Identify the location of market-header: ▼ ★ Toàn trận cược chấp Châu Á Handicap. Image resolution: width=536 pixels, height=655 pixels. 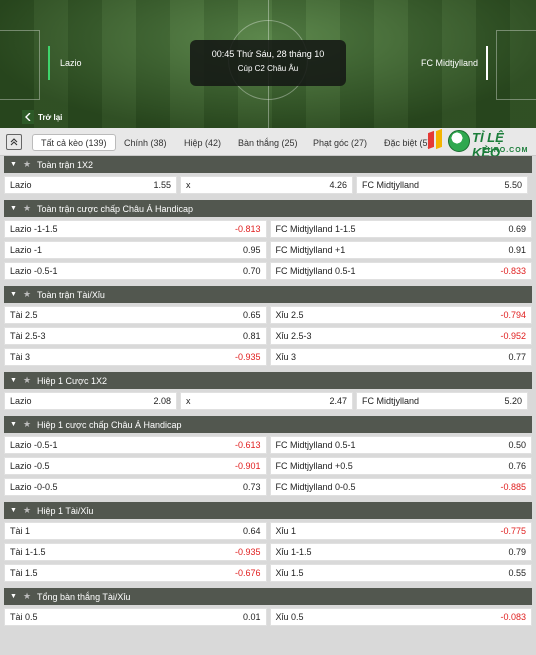
(268, 208).